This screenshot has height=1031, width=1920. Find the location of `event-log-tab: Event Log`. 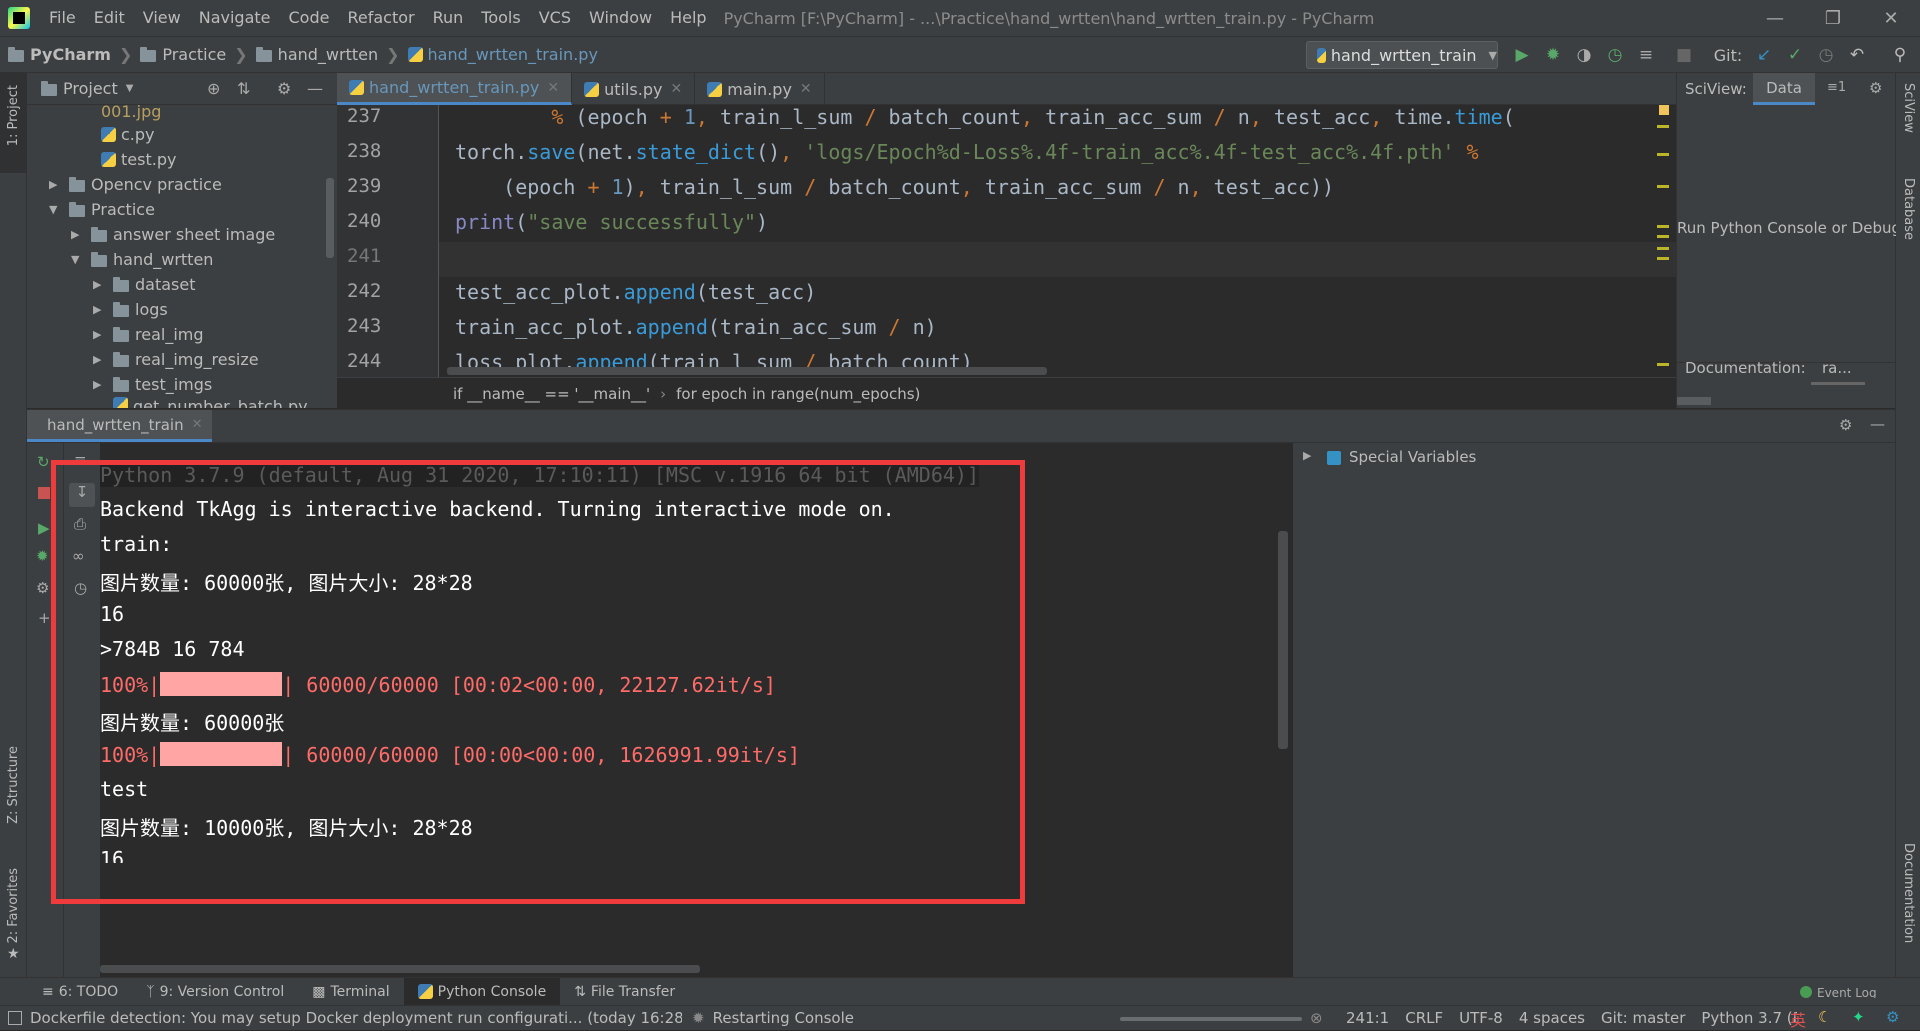

event-log-tab: Event Log is located at coordinates (1838, 992).